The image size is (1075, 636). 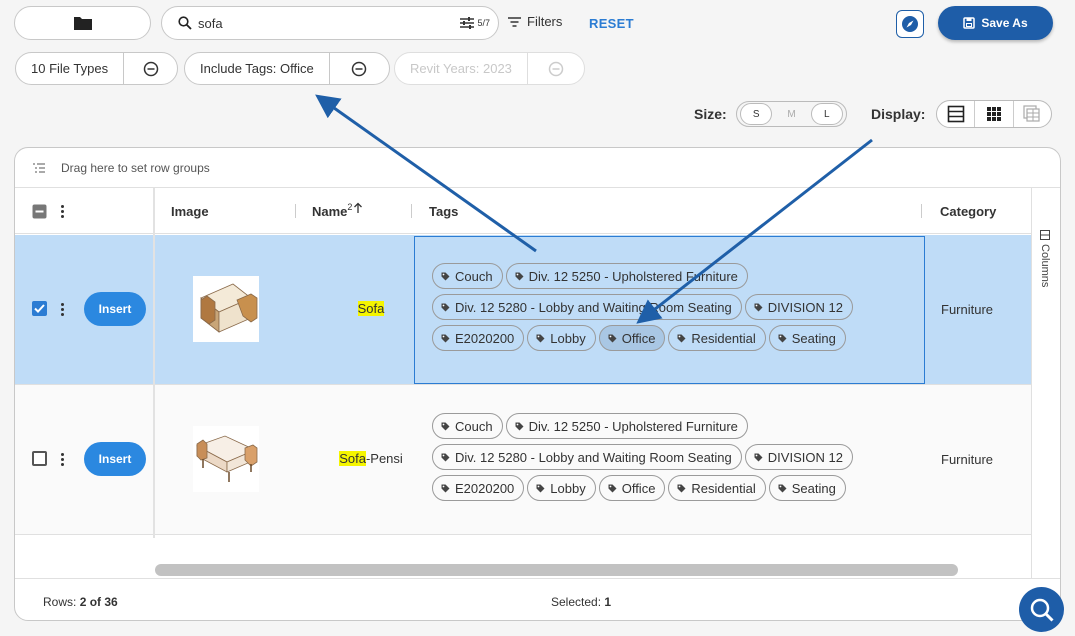 What do you see at coordinates (556, 570) in the screenshot?
I see `horizontal-scrollbar` at bounding box center [556, 570].